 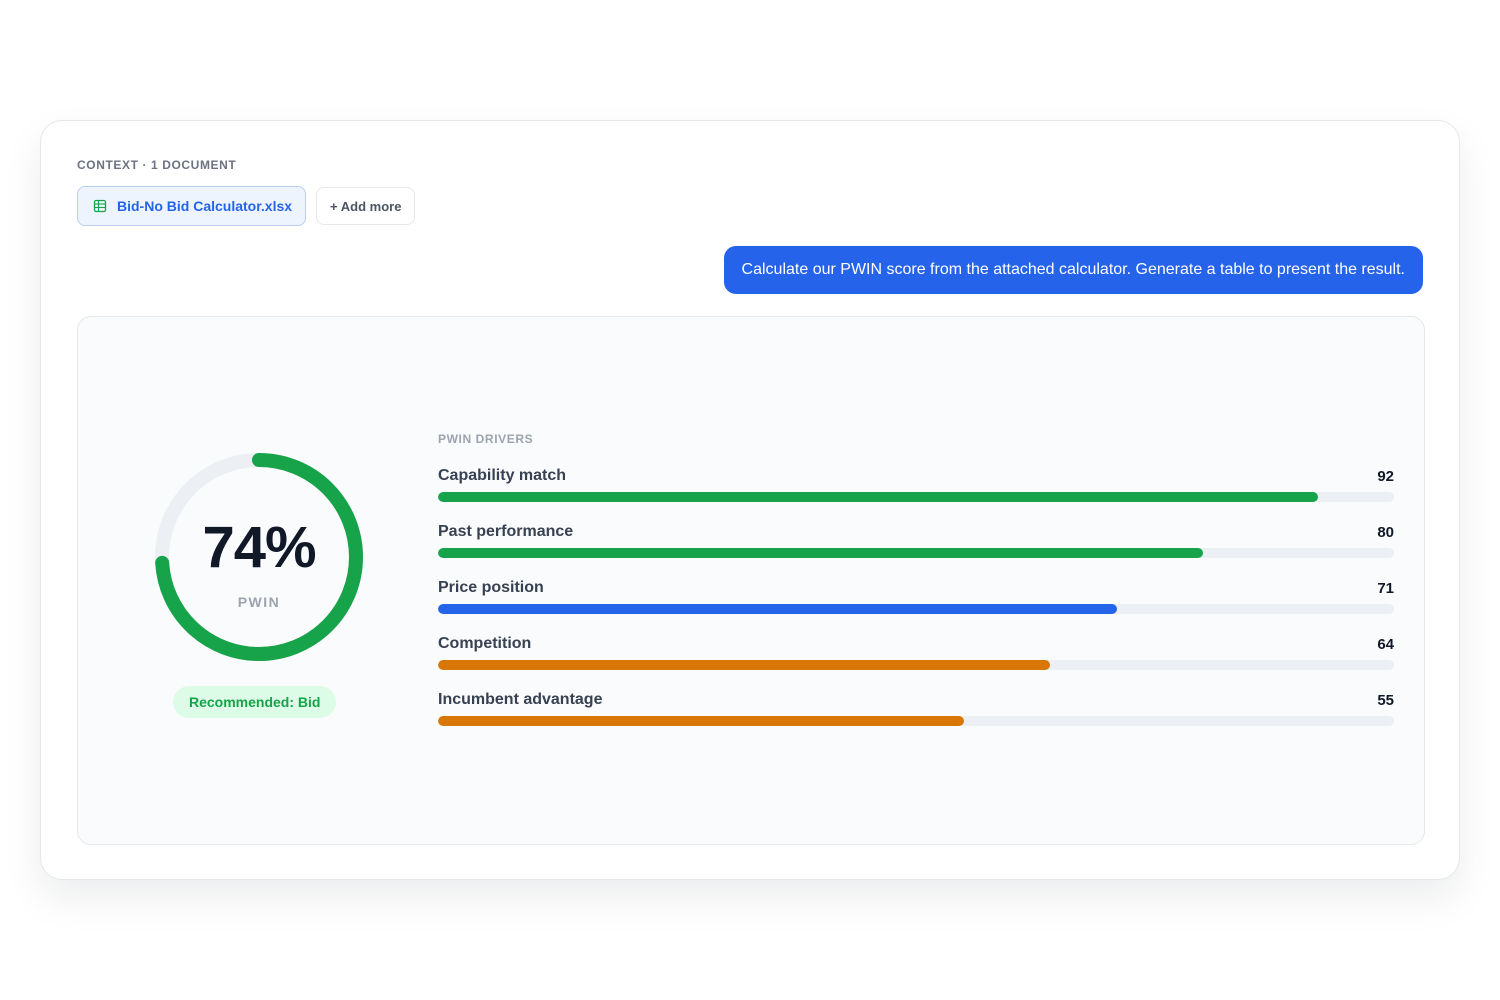 What do you see at coordinates (485, 643) in the screenshot?
I see `driver-name: Competition` at bounding box center [485, 643].